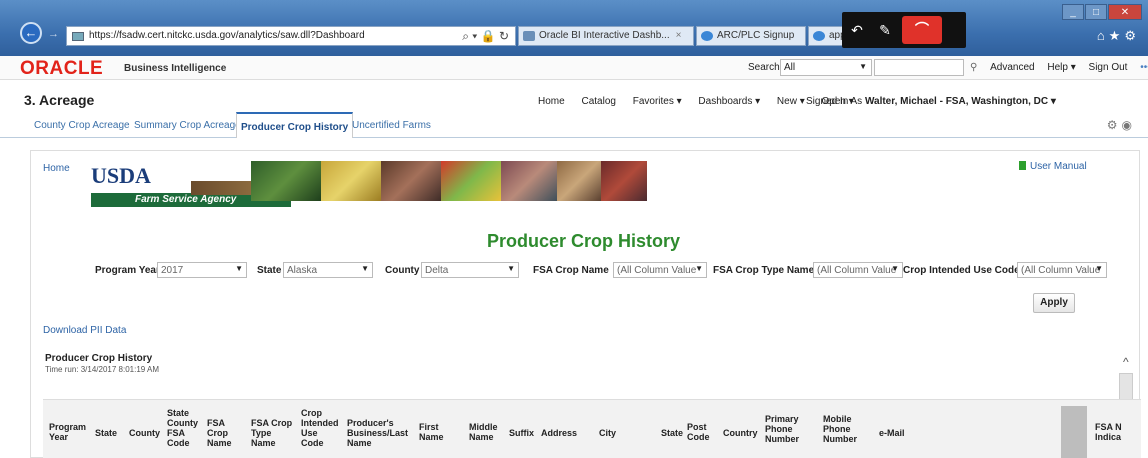  I want to click on state-select: Alaska ▼, so click(328, 270).